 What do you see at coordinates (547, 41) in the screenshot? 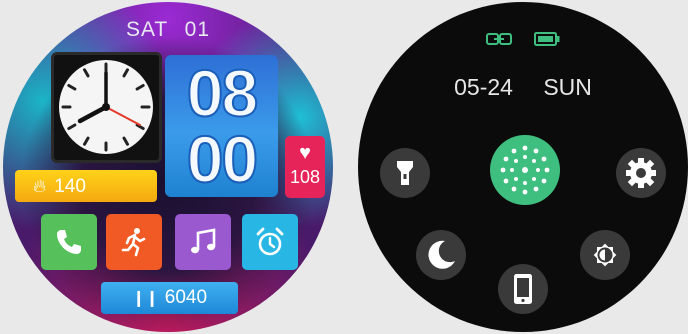
I see `battery-icon` at bounding box center [547, 41].